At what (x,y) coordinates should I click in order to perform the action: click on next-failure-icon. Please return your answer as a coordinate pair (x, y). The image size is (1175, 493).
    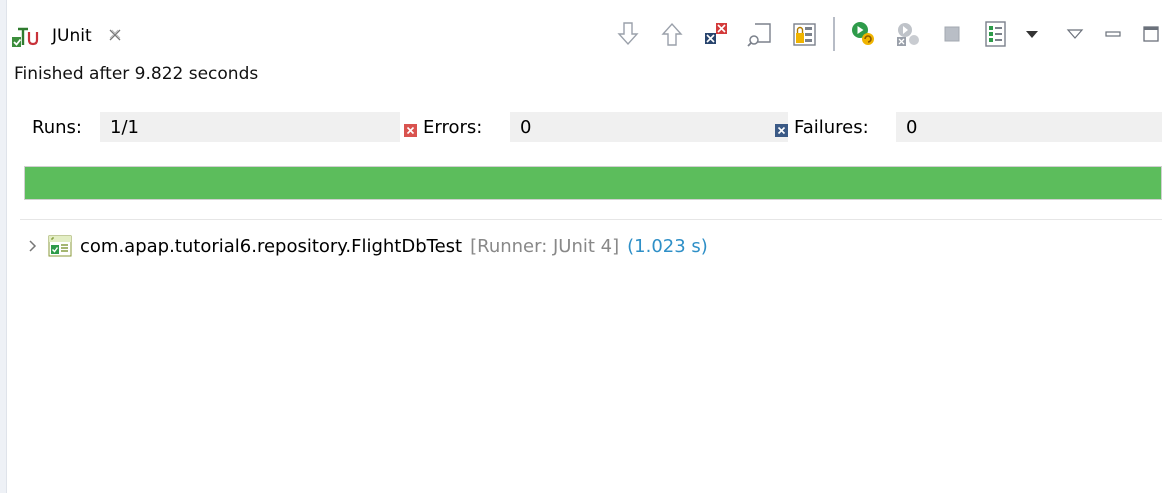
    Looking at the image, I should click on (628, 34).